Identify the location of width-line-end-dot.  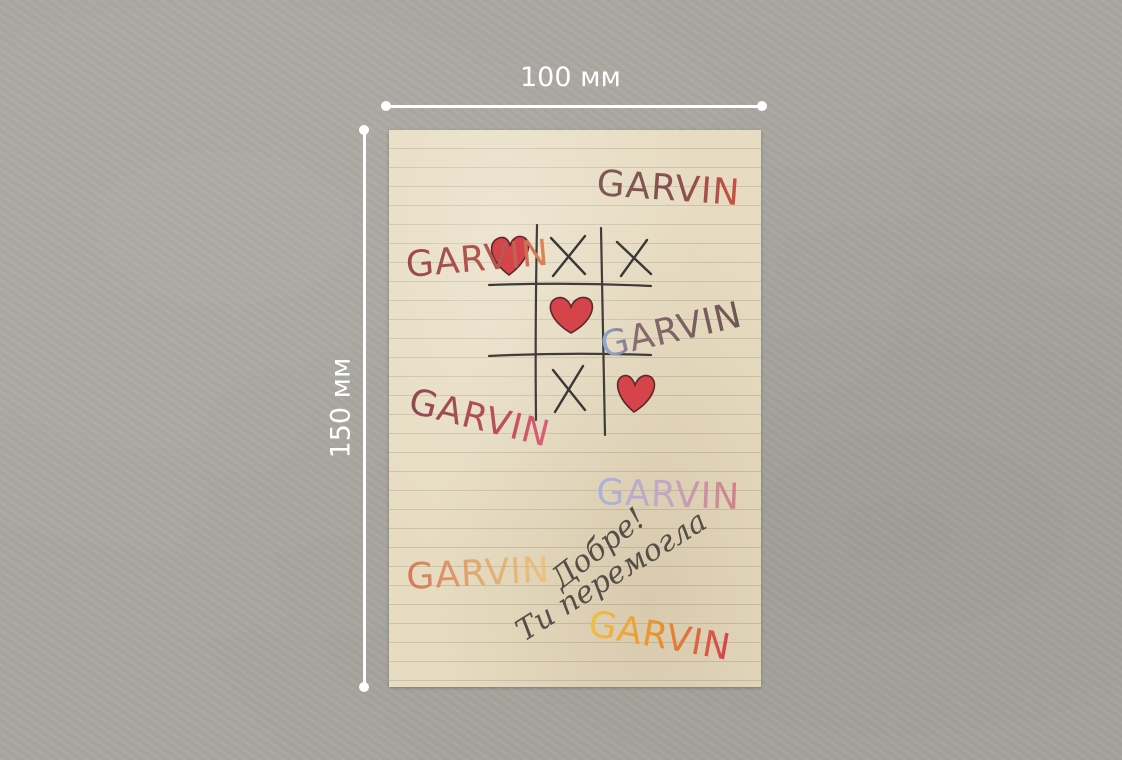
(762, 106).